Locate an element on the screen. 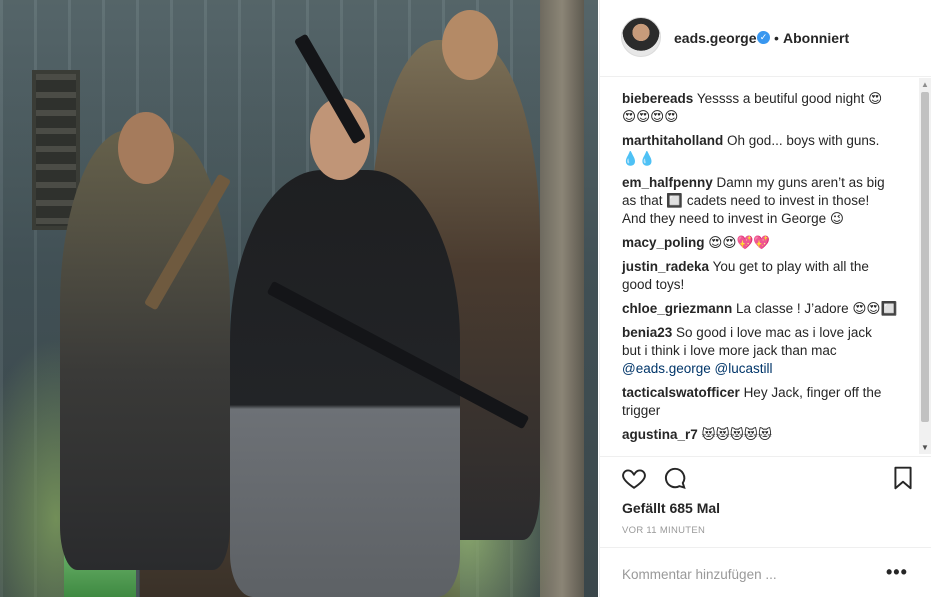 The width and height of the screenshot is (931, 597). comment-username: tacticalswatofficer is located at coordinates (681, 392).